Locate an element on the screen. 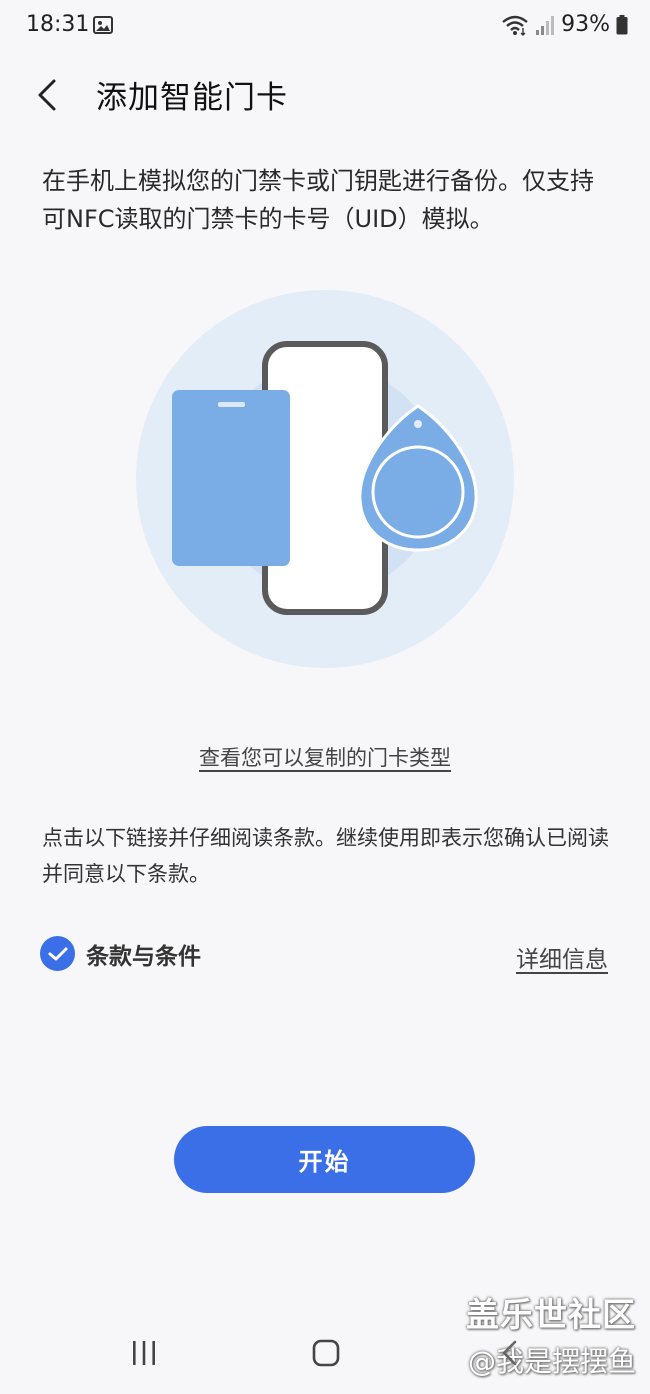  checkmark-icon is located at coordinates (57, 953).